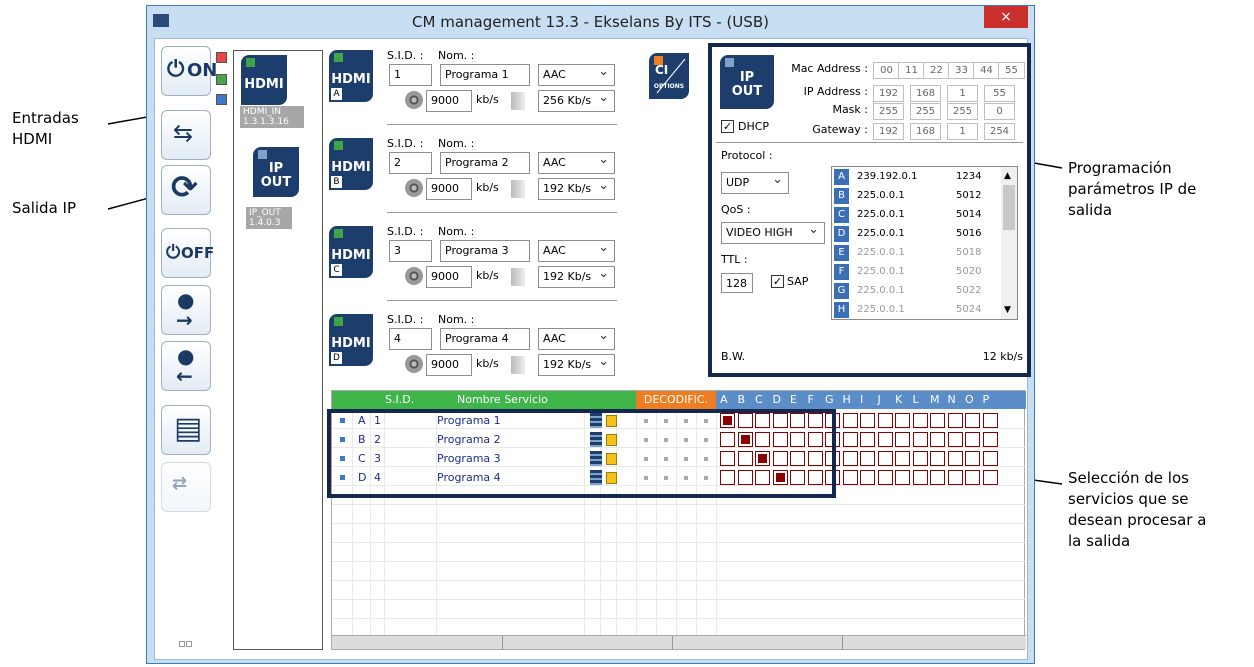 The image size is (1254, 667). Describe the element at coordinates (351, 252) in the screenshot. I see `hdmi-input-c: HDMI C` at that location.